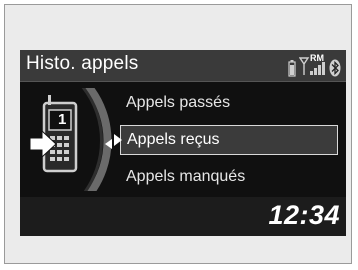 Image resolution: width=358 pixels, height=270 pixels. I want to click on page-title: Histo. appels, so click(82, 63).